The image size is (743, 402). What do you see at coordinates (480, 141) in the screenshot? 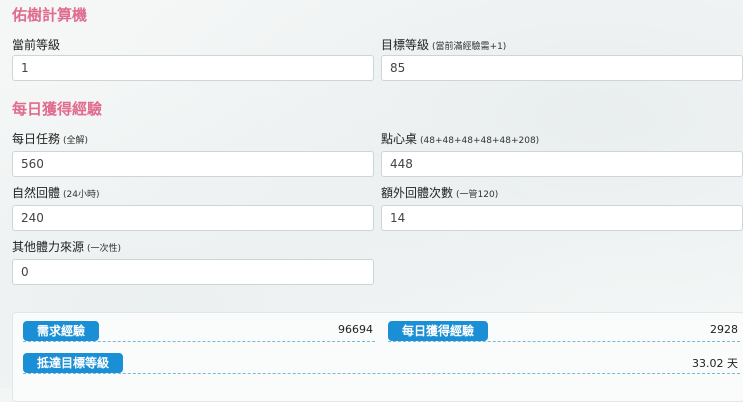
I see `snacks-hint: (48+48+48+48+48+208)` at bounding box center [480, 141].